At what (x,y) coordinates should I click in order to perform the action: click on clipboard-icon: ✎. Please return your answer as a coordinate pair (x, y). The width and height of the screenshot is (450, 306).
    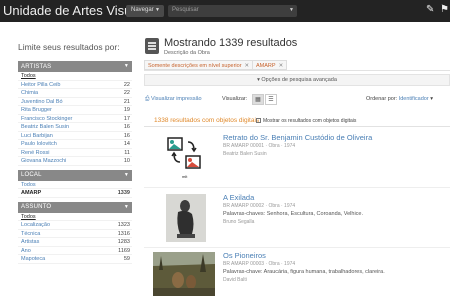
    Looking at the image, I should click on (430, 9).